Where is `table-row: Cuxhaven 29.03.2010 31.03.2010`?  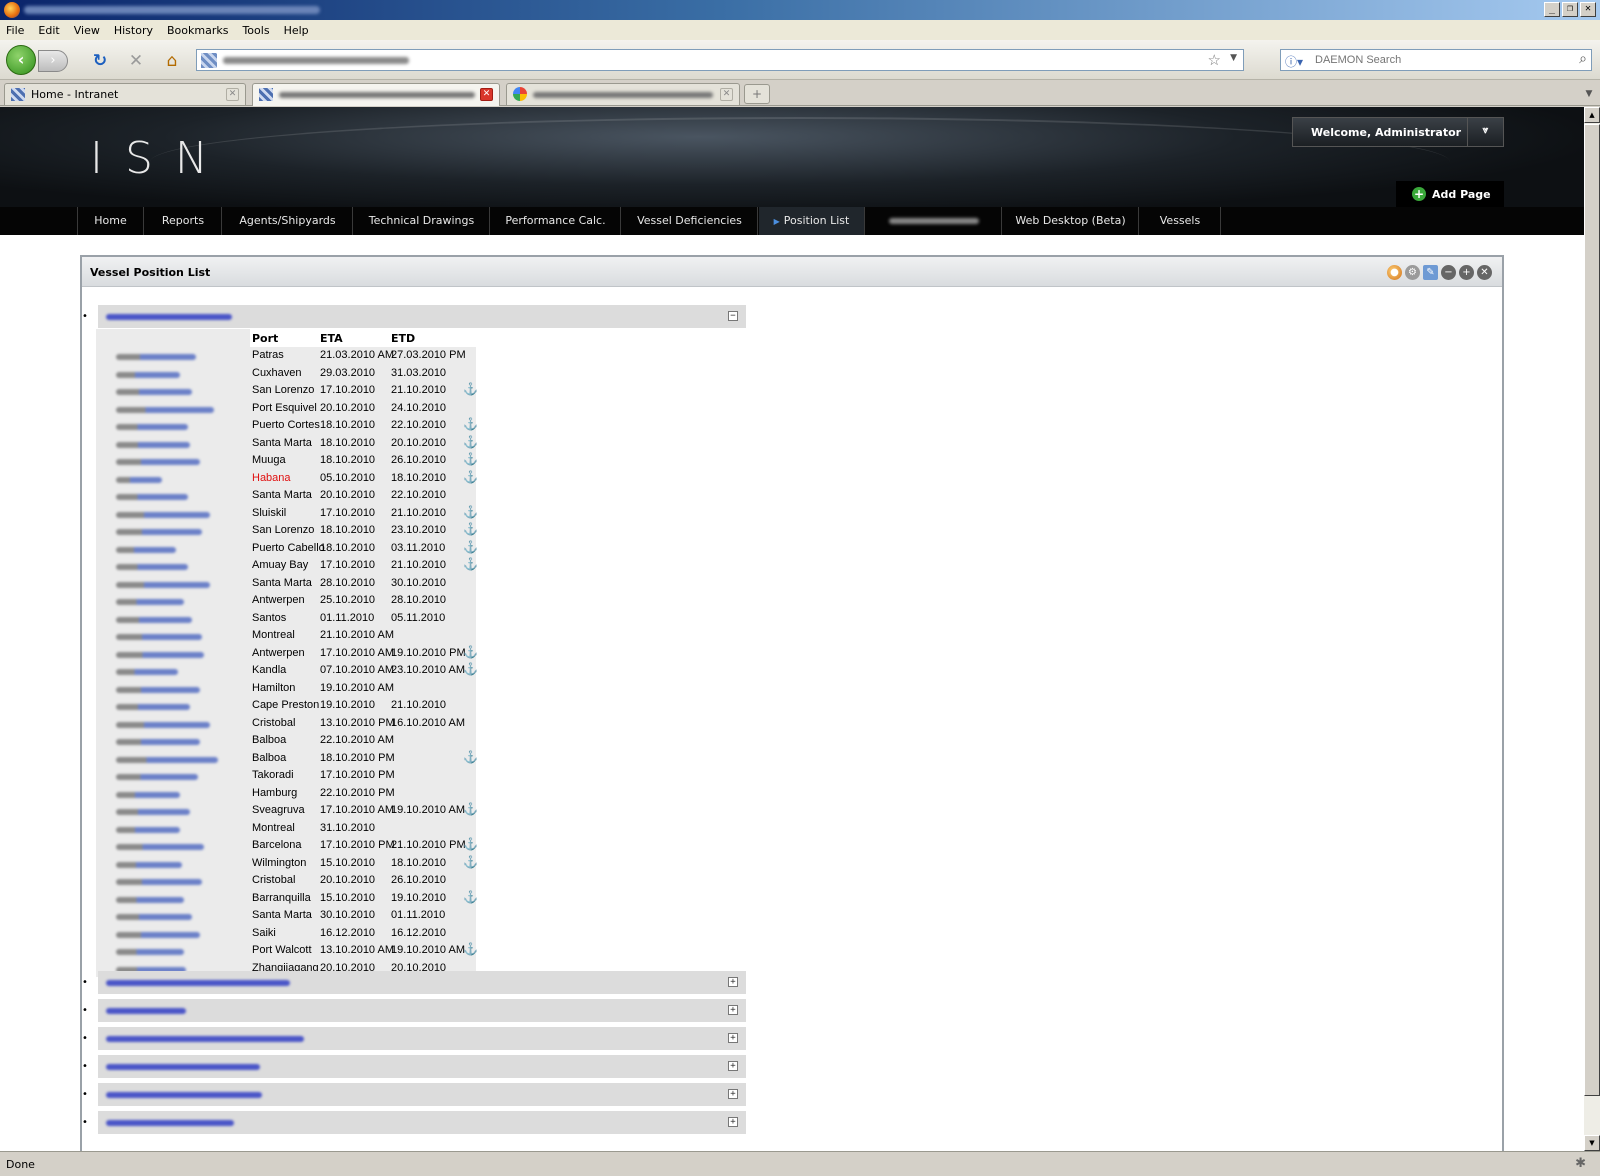 table-row: Cuxhaven 29.03.2010 31.03.2010 is located at coordinates (286, 374).